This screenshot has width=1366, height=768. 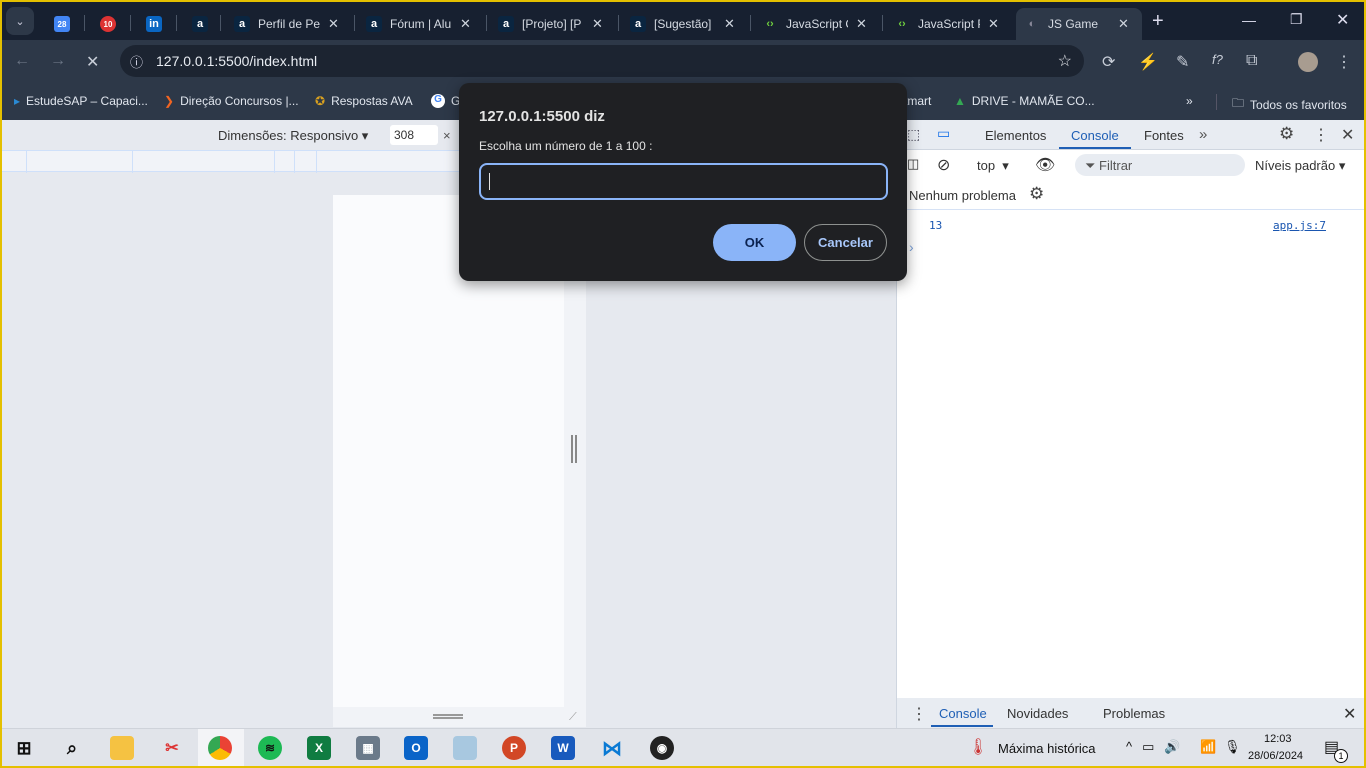 I want to click on inspect-element-icon: ⬚, so click(x=913, y=134).